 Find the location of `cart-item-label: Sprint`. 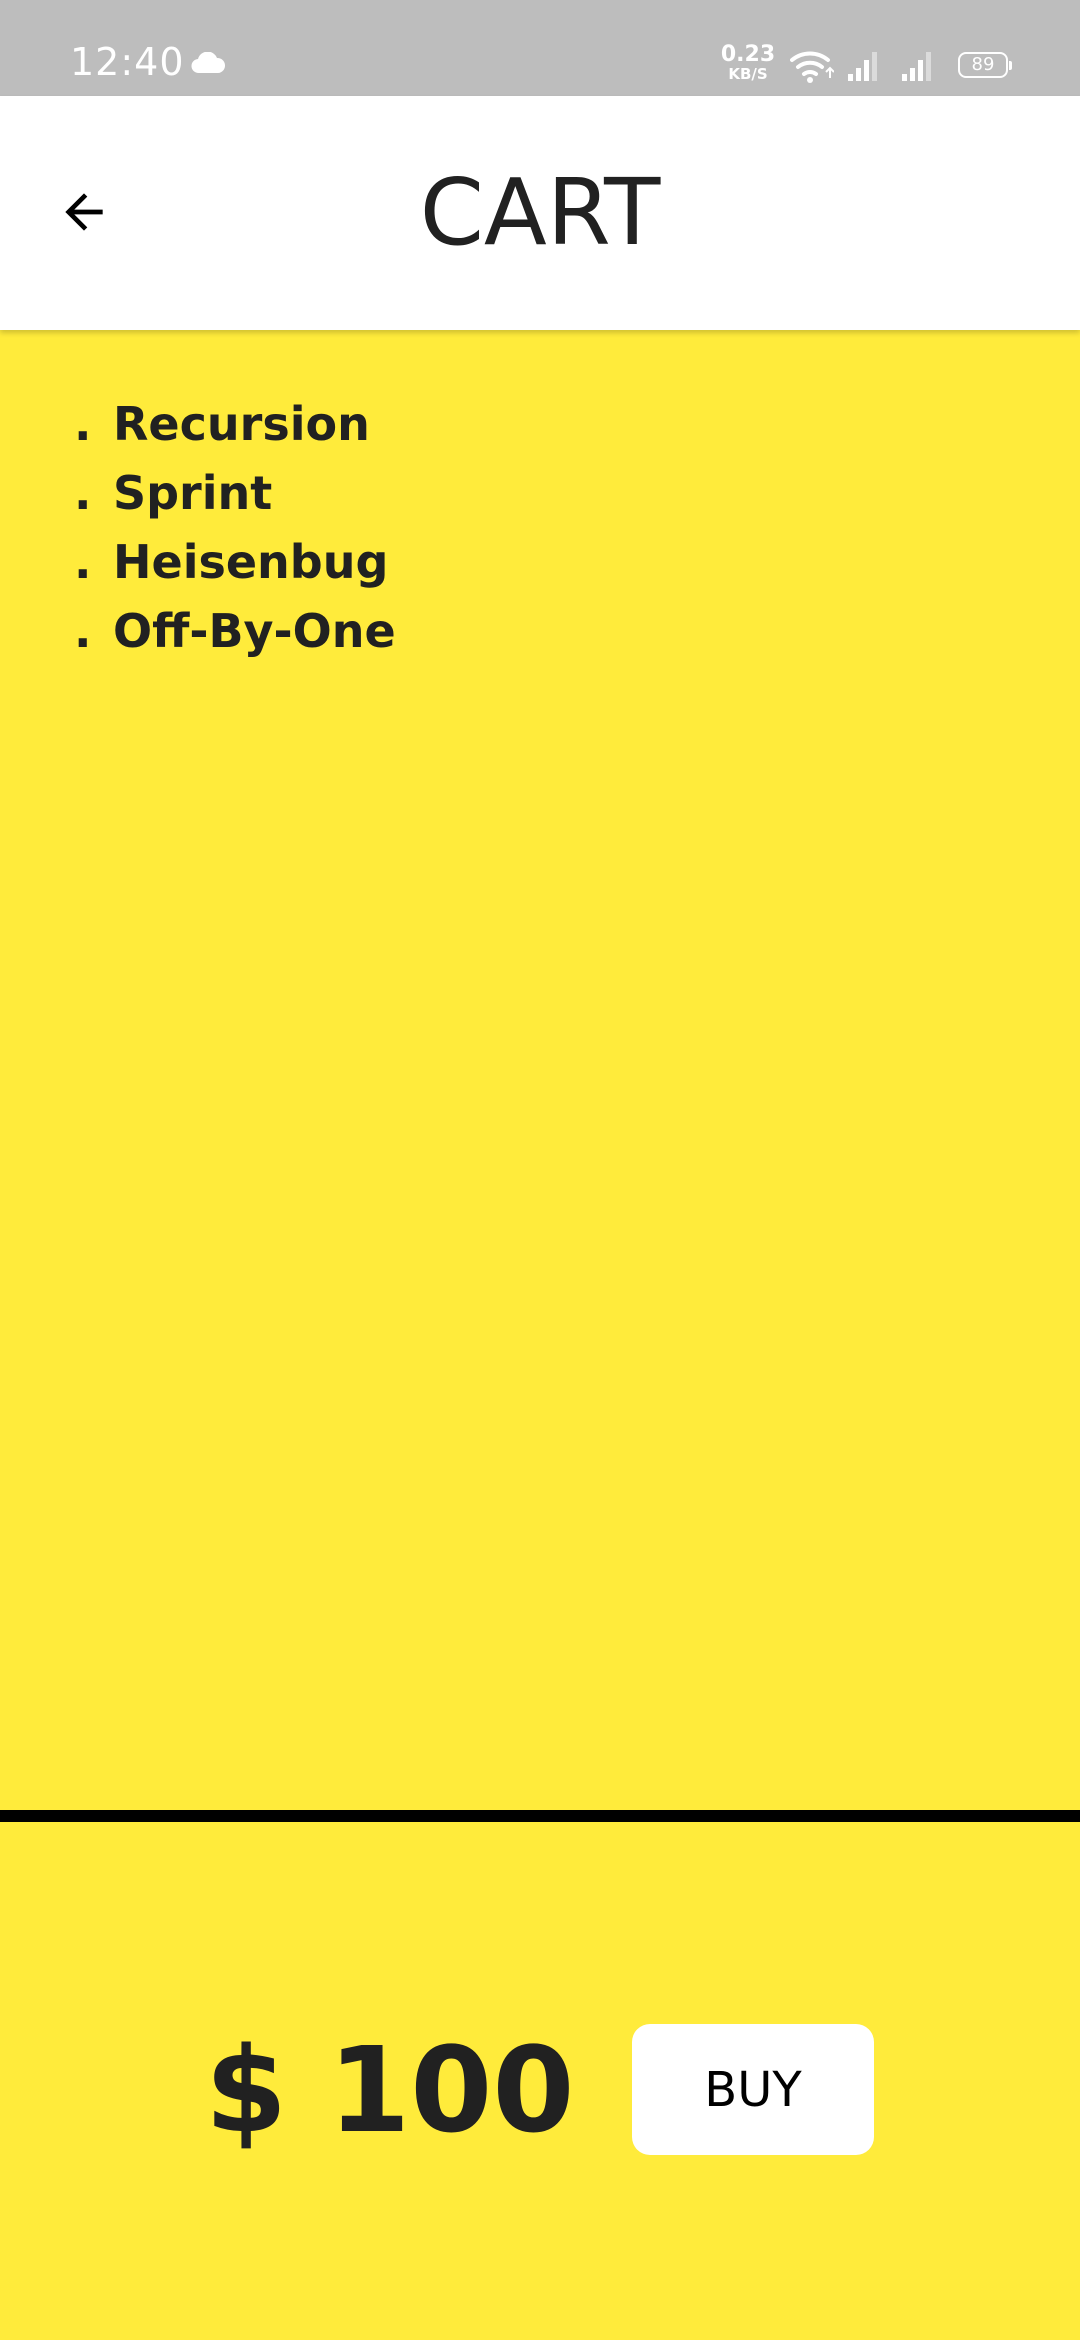

cart-item-label: Sprint is located at coordinates (193, 493).